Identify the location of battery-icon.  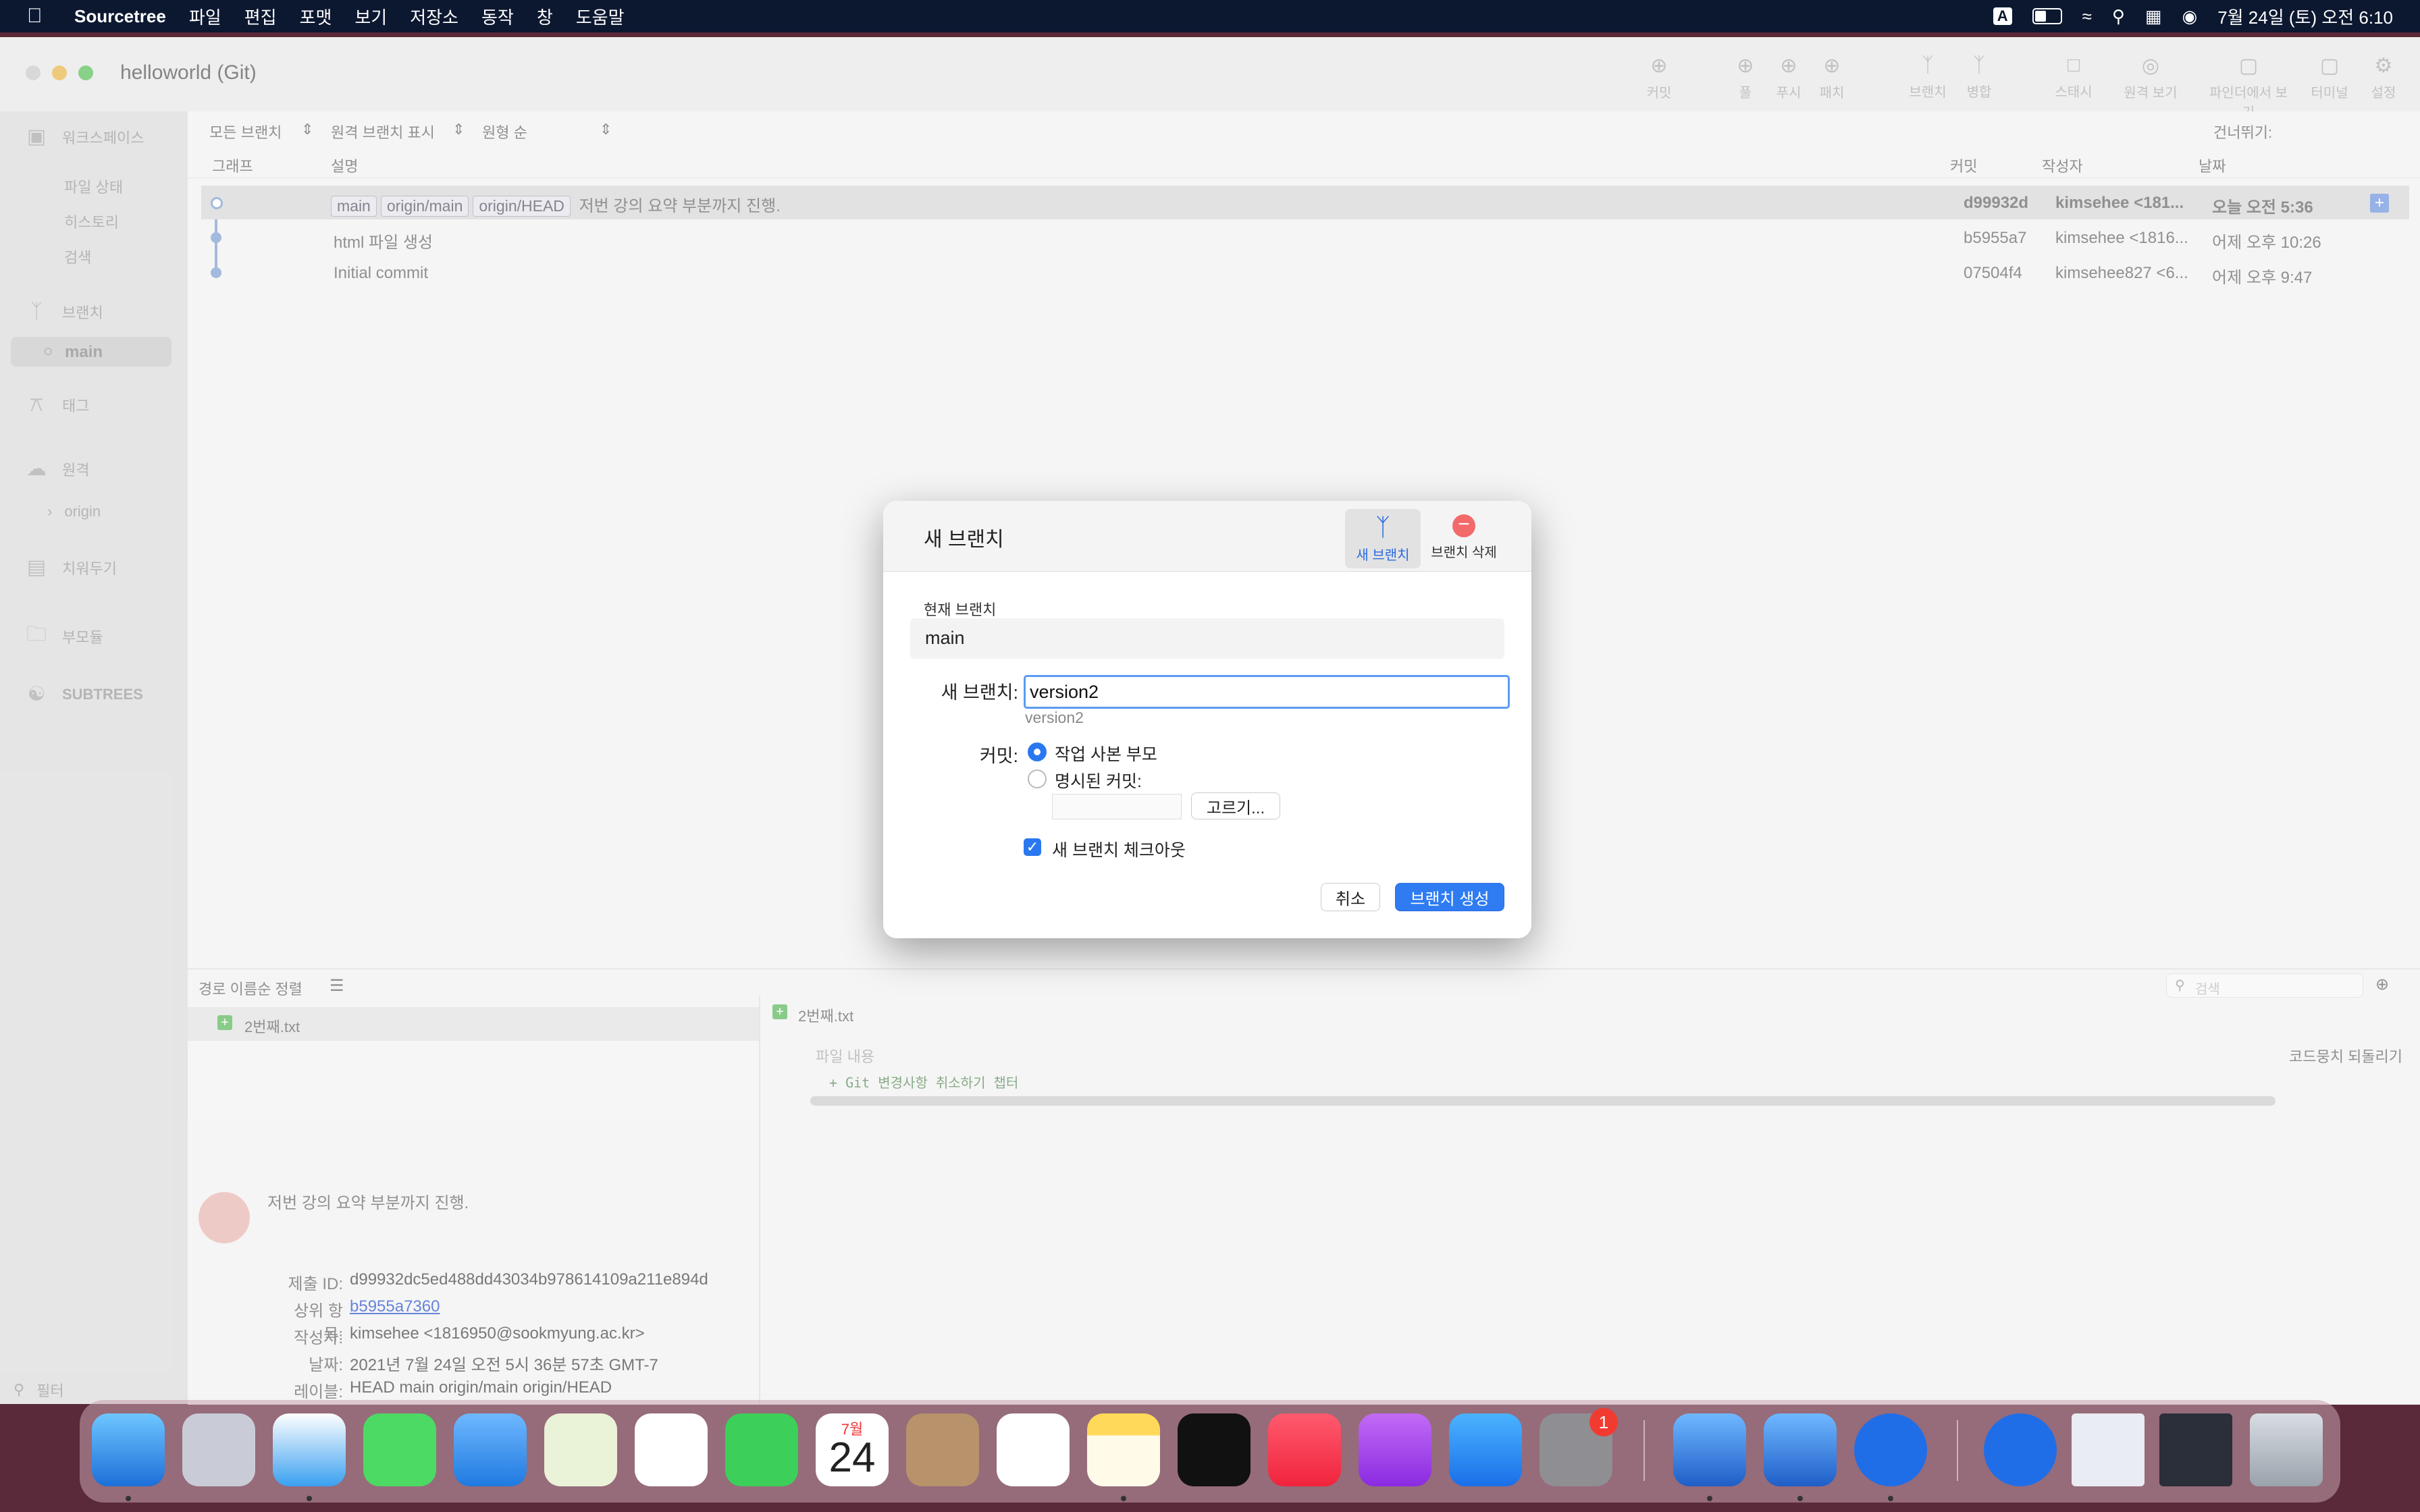
(2047, 16).